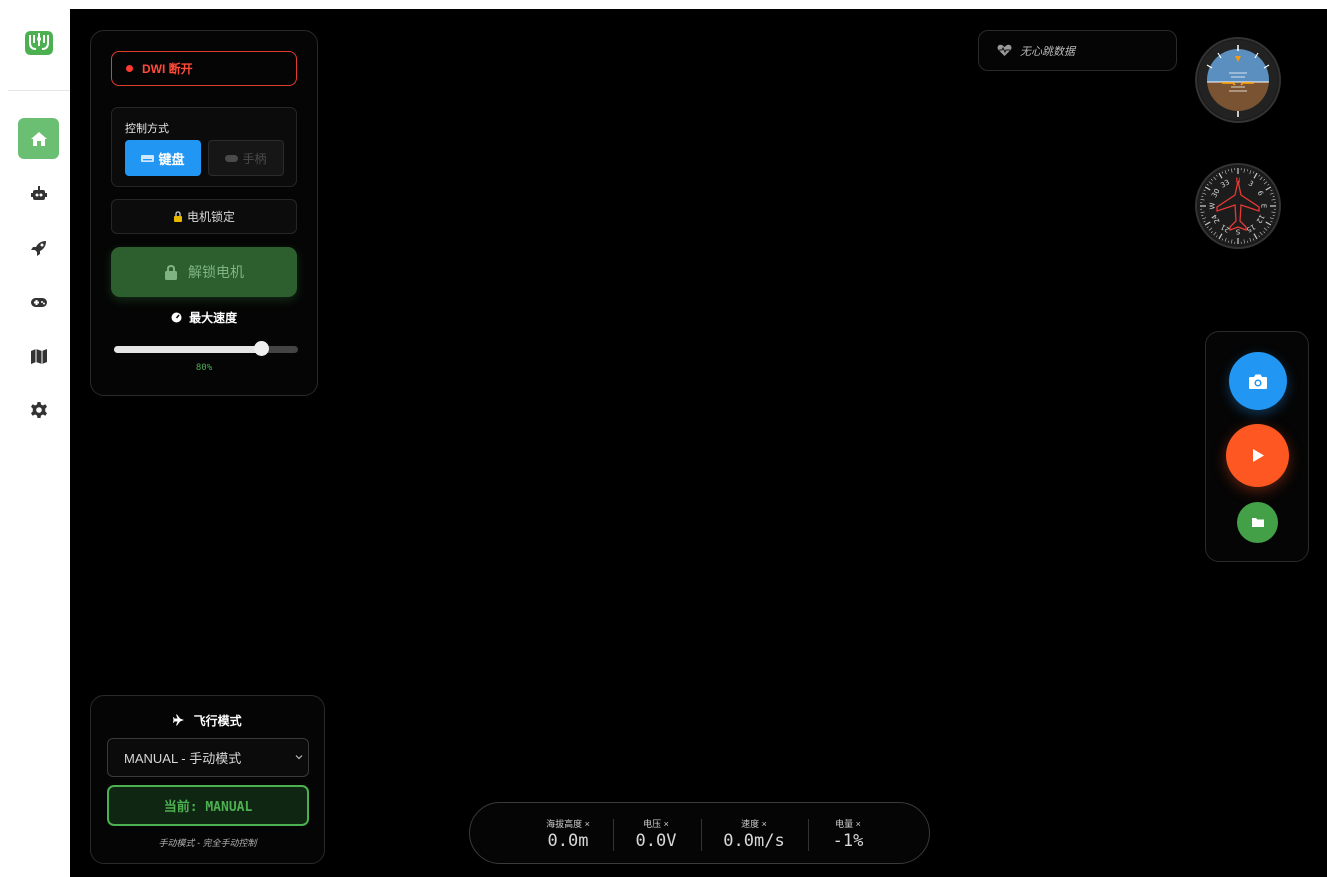 The height and width of the screenshot is (877, 1327). What do you see at coordinates (1213, 205) in the screenshot?
I see `compass-label: W` at bounding box center [1213, 205].